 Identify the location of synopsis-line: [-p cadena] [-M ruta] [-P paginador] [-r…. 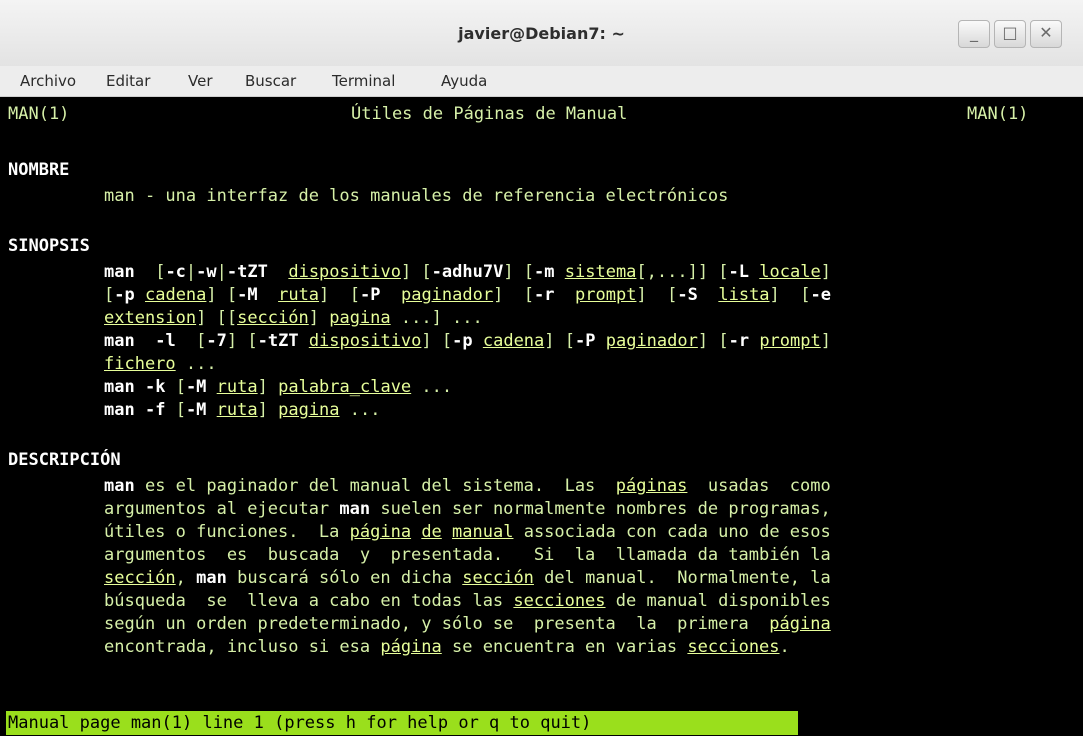
(467, 295).